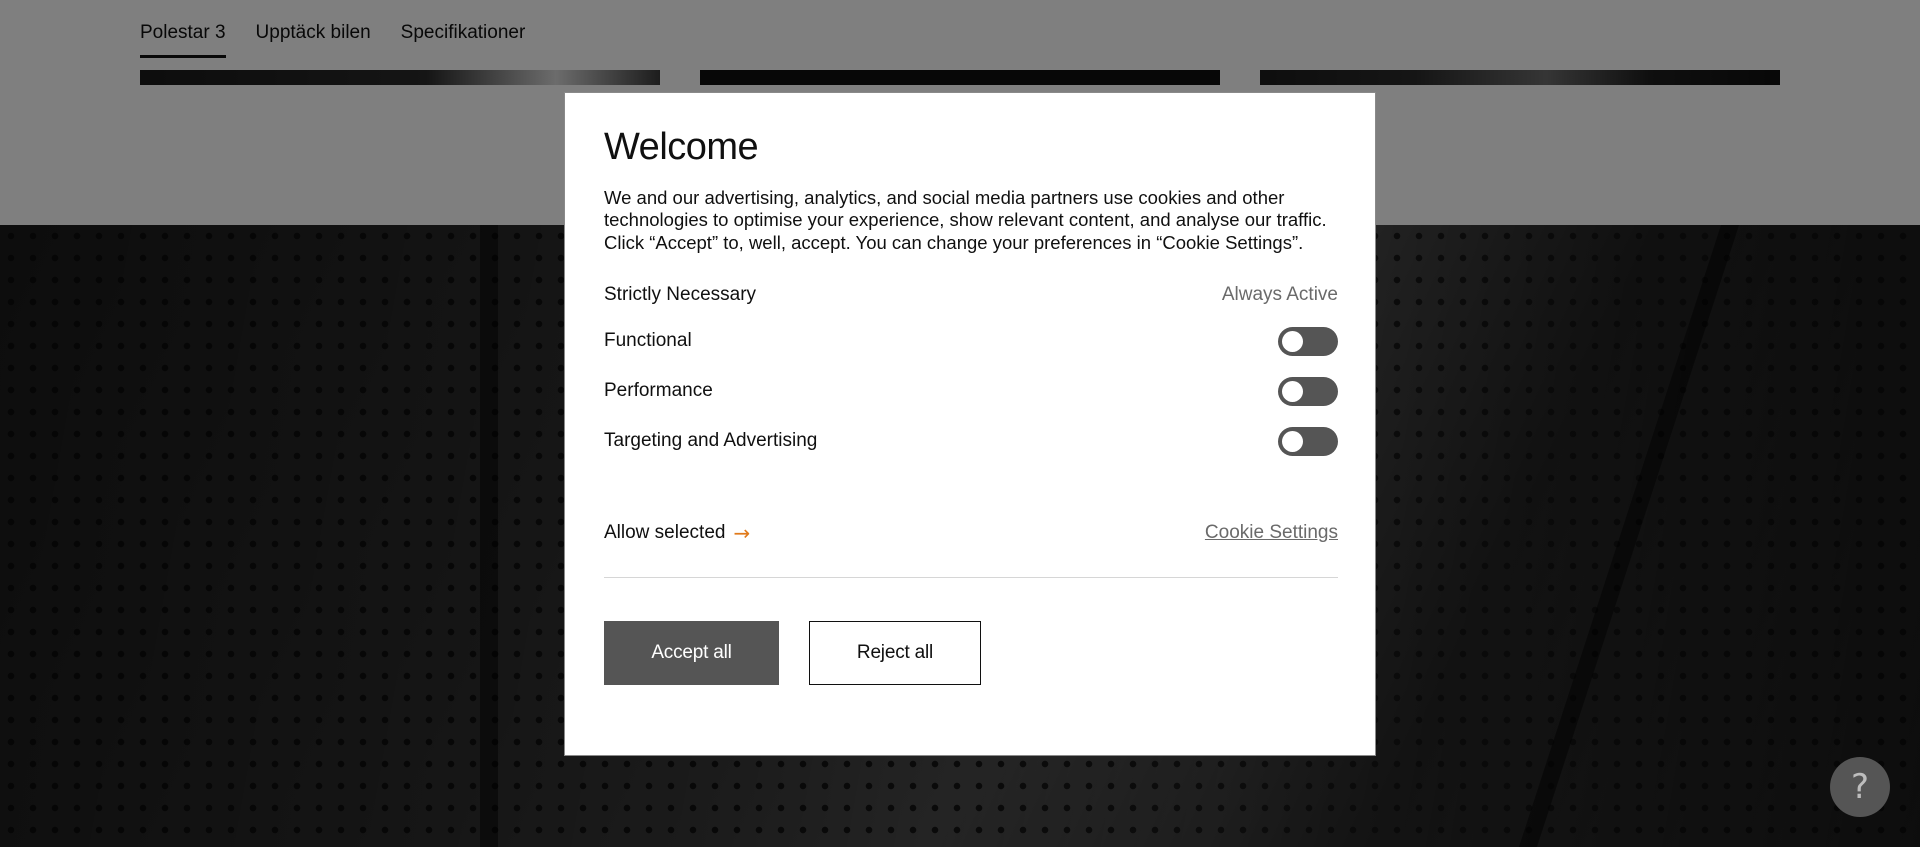 Image resolution: width=1920 pixels, height=847 pixels. What do you see at coordinates (711, 441) in the screenshot?
I see `preference-label: Targeting and Advertising` at bounding box center [711, 441].